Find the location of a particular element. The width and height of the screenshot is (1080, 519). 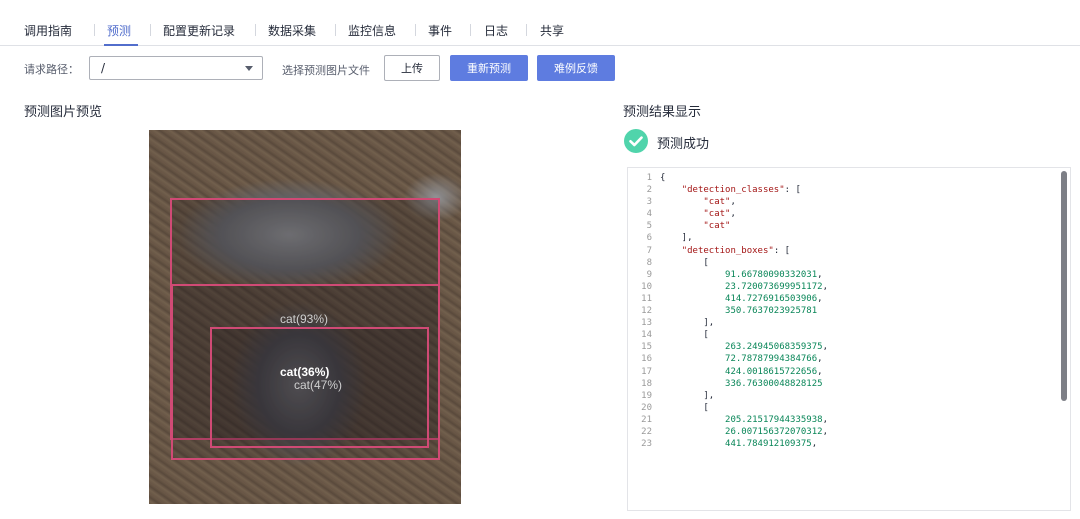

preview-title: 预测图片预览 is located at coordinates (63, 112).